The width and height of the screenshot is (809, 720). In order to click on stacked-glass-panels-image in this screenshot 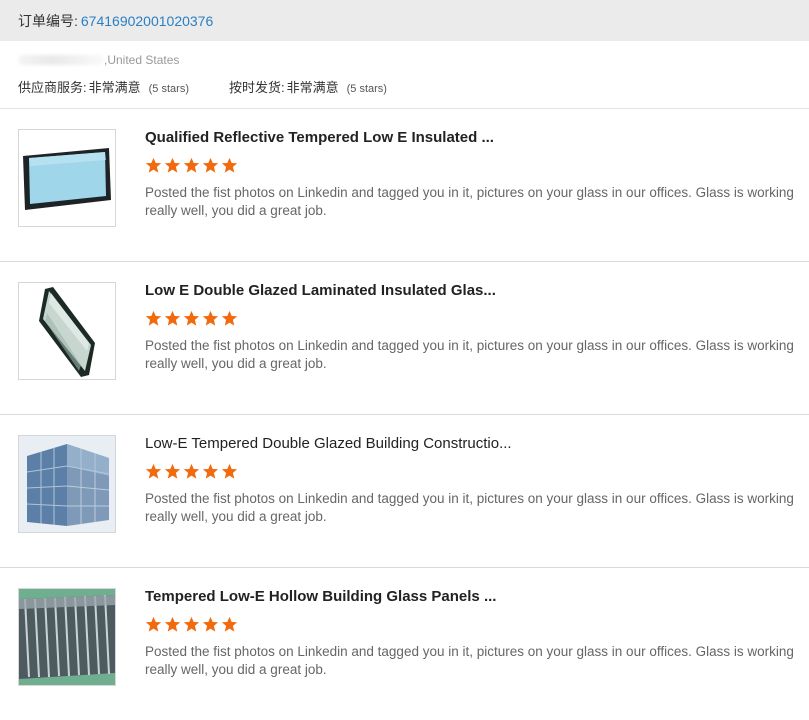, I will do `click(67, 637)`.